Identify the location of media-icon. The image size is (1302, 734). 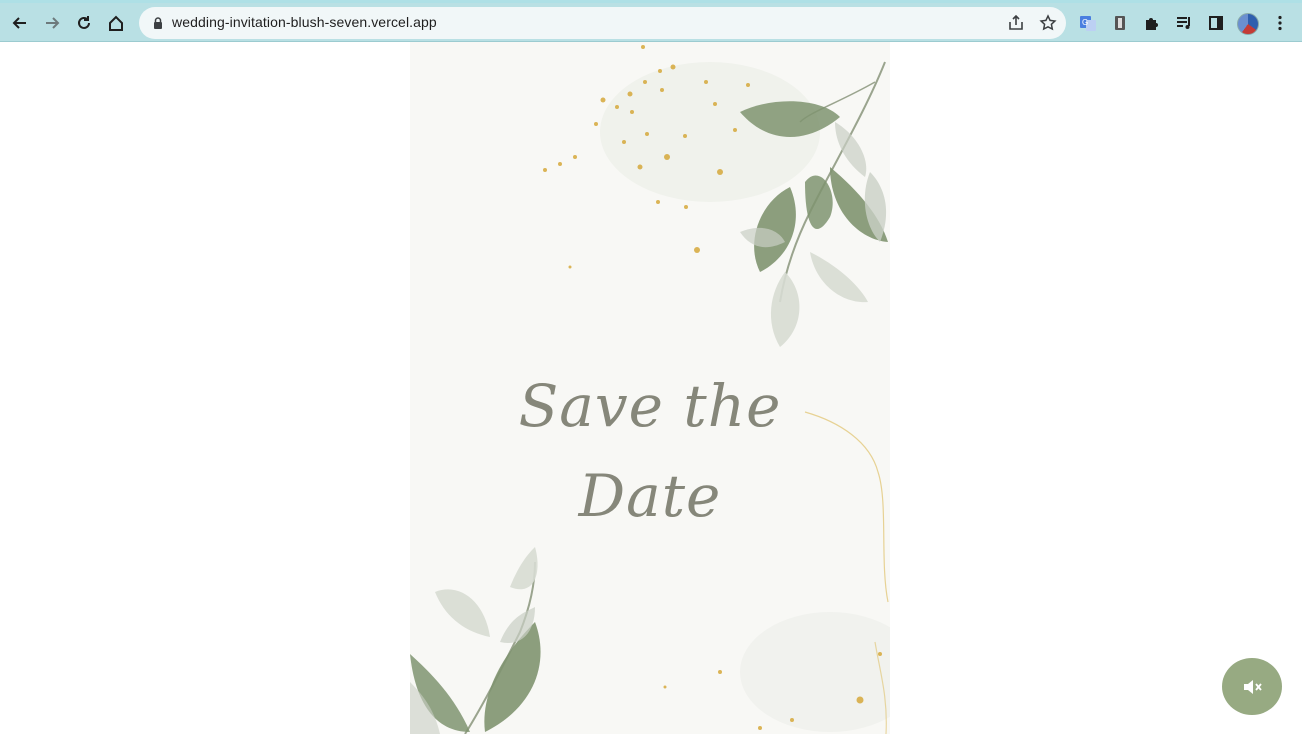
(1183, 23).